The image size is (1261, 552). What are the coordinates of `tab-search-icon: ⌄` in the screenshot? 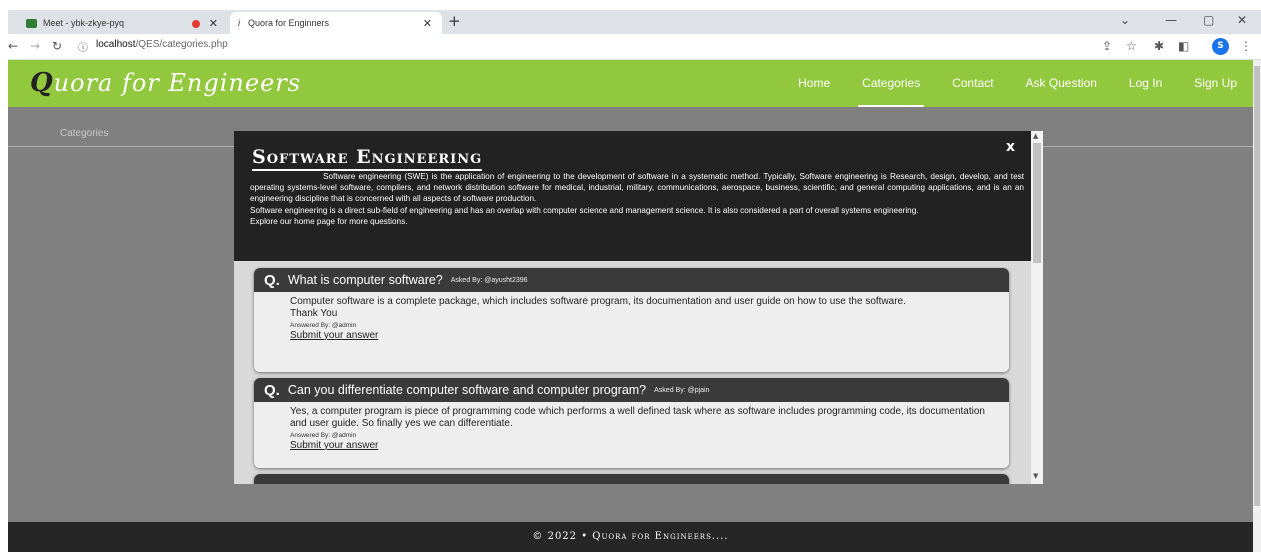 It's located at (1125, 20).